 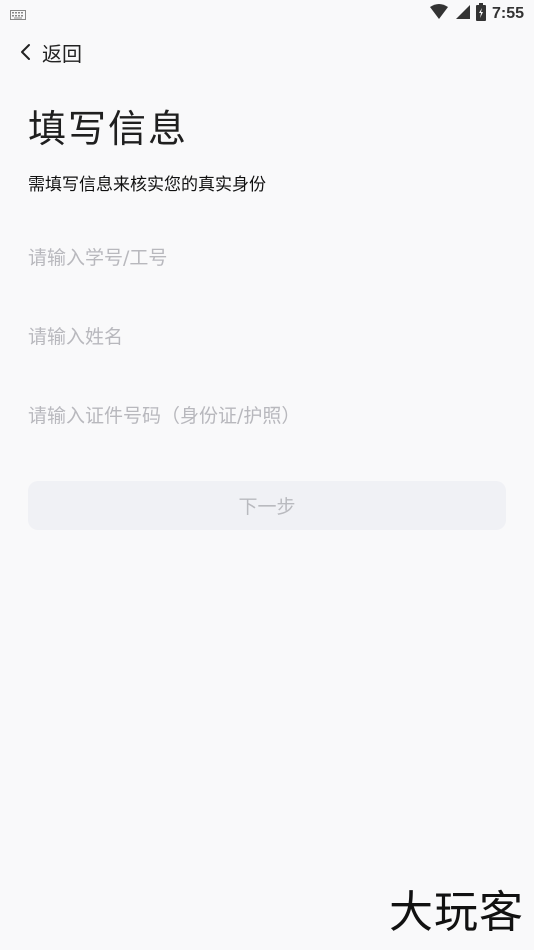 What do you see at coordinates (267, 337) in the screenshot?
I see `name-input` at bounding box center [267, 337].